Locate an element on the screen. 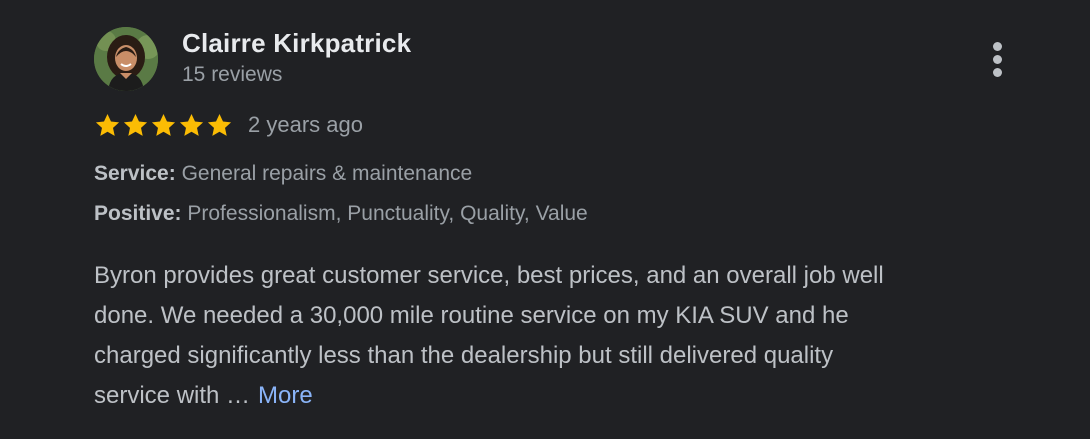 The width and height of the screenshot is (1090, 439). service-label: Service: is located at coordinates (135, 173).